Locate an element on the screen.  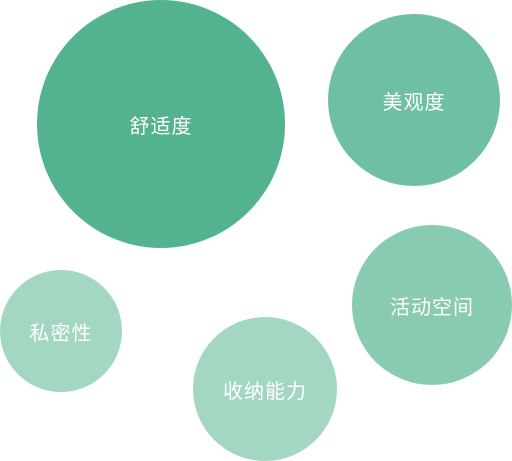
bubble-storage-label: 收纳能力 is located at coordinates (265, 390).